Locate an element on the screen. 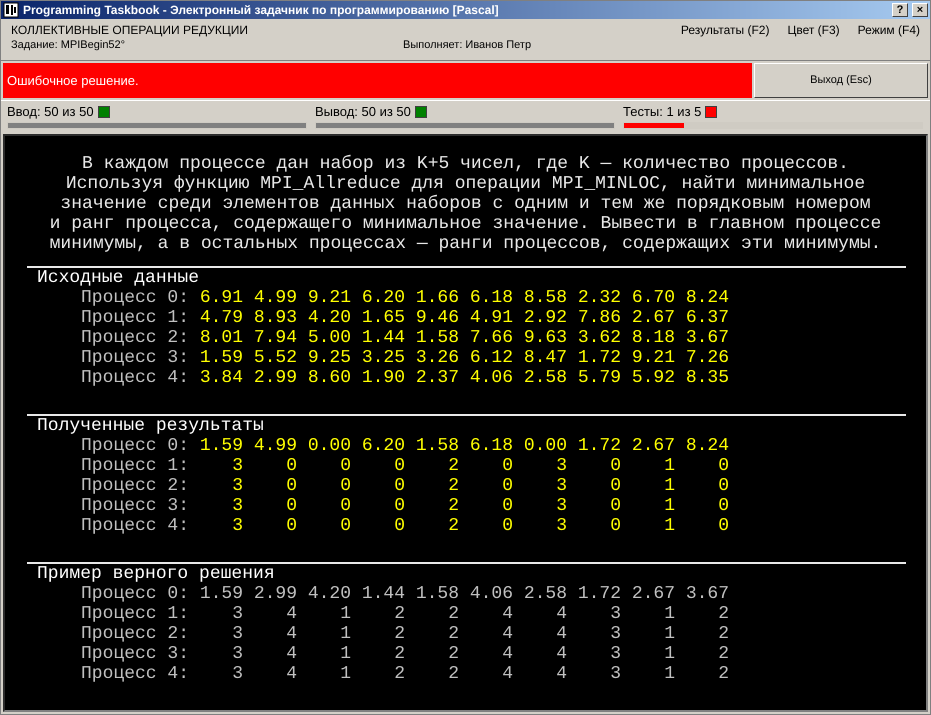 Image resolution: width=931 pixels, height=715 pixels. help-button: ? is located at coordinates (900, 10).